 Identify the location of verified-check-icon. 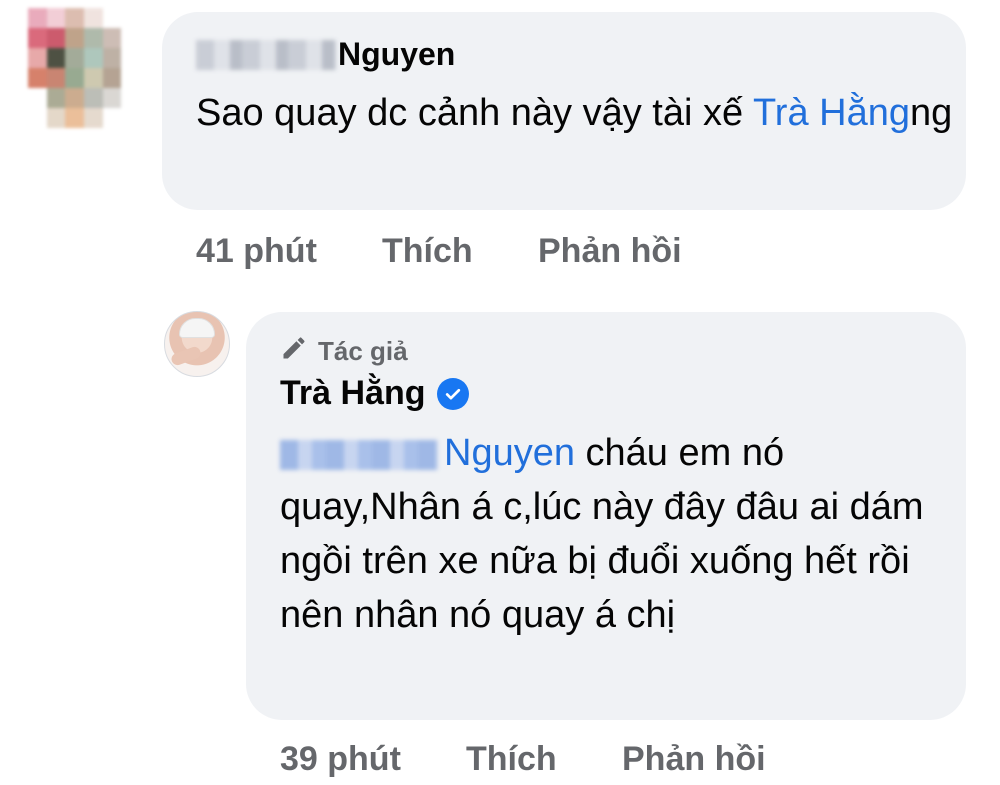
(453, 393).